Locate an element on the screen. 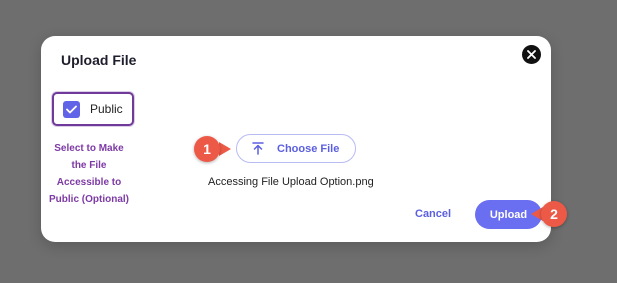  choose-file-label: Choose File is located at coordinates (308, 148).